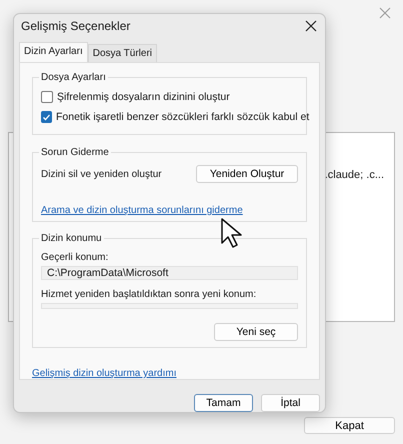 This screenshot has height=444, width=403. I want to click on path-field: C:\ProgramData\Microsoft, so click(169, 273).